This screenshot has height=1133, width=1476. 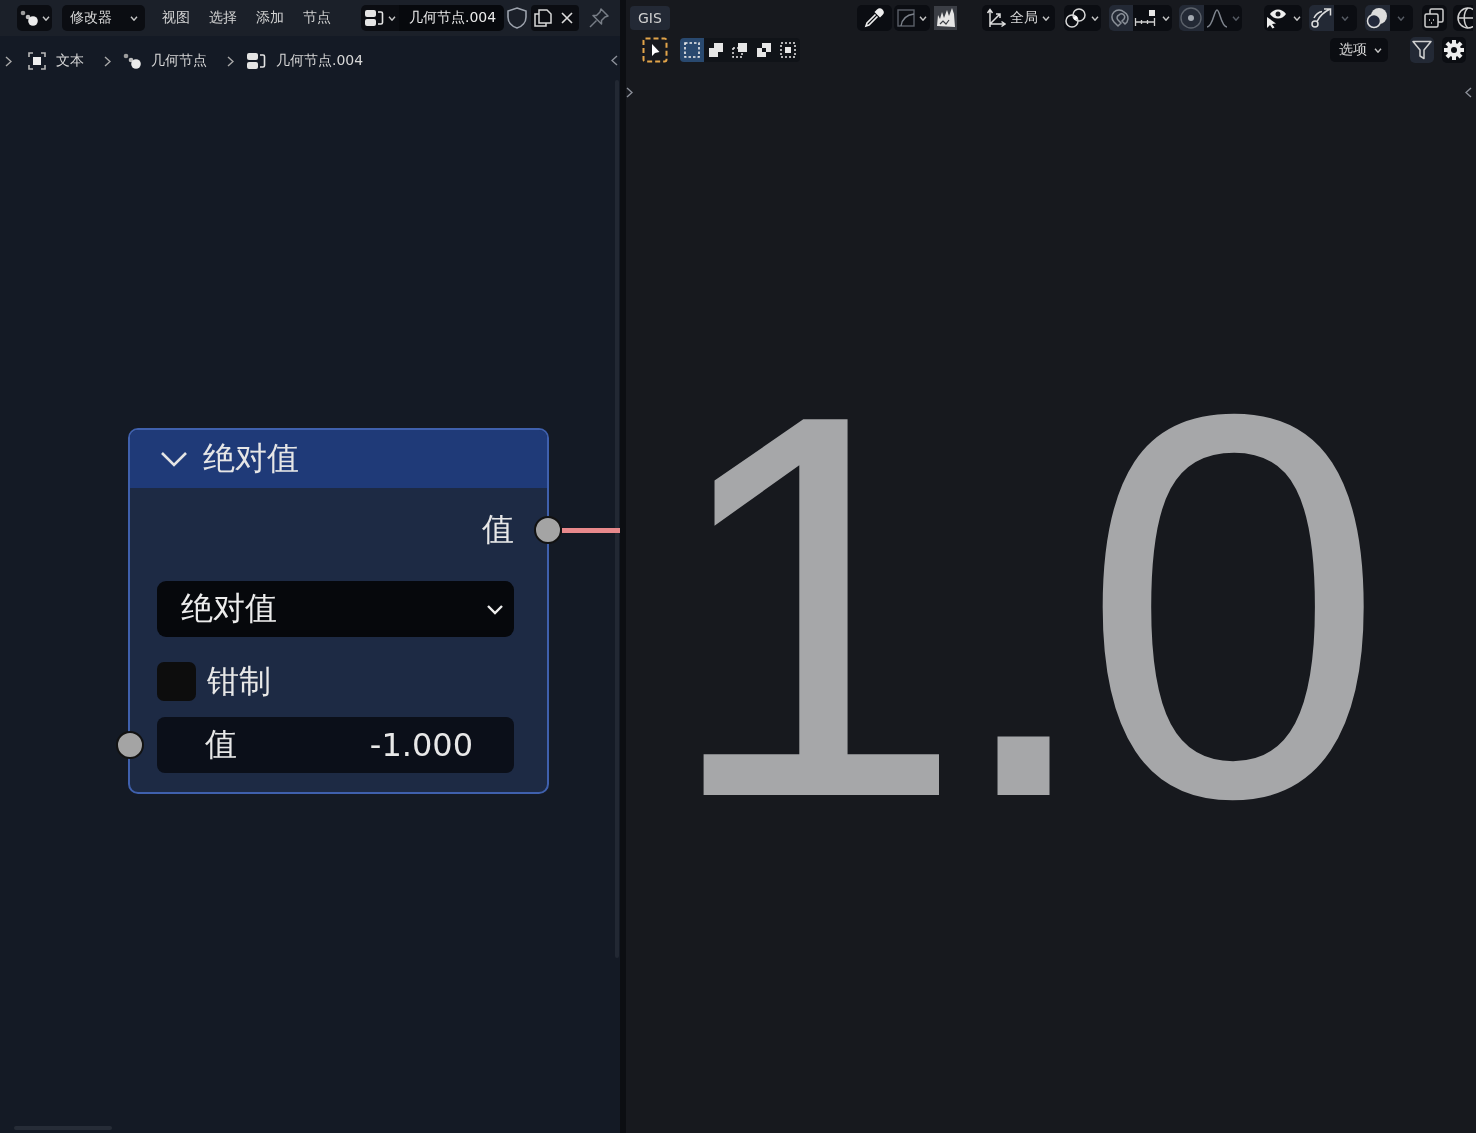 What do you see at coordinates (70, 61) in the screenshot?
I see `breadcrumb-label: 文本` at bounding box center [70, 61].